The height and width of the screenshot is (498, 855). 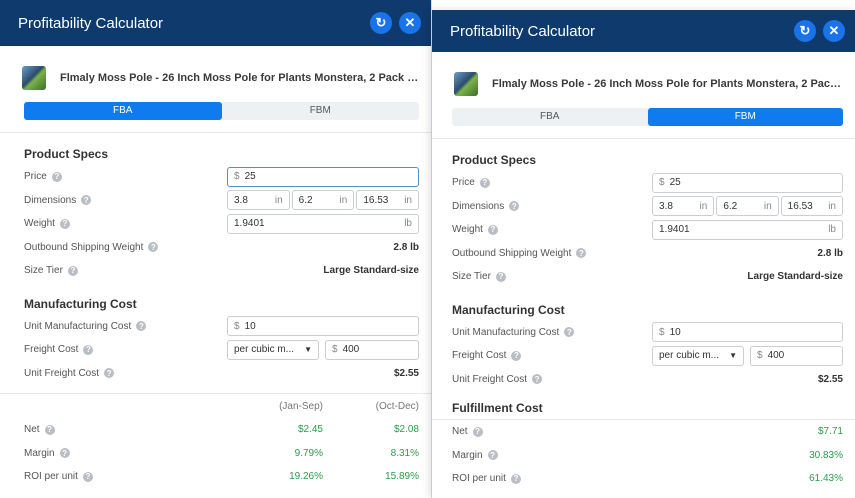 What do you see at coordinates (51, 350) in the screenshot?
I see `freight-cost-label: Freight Cost` at bounding box center [51, 350].